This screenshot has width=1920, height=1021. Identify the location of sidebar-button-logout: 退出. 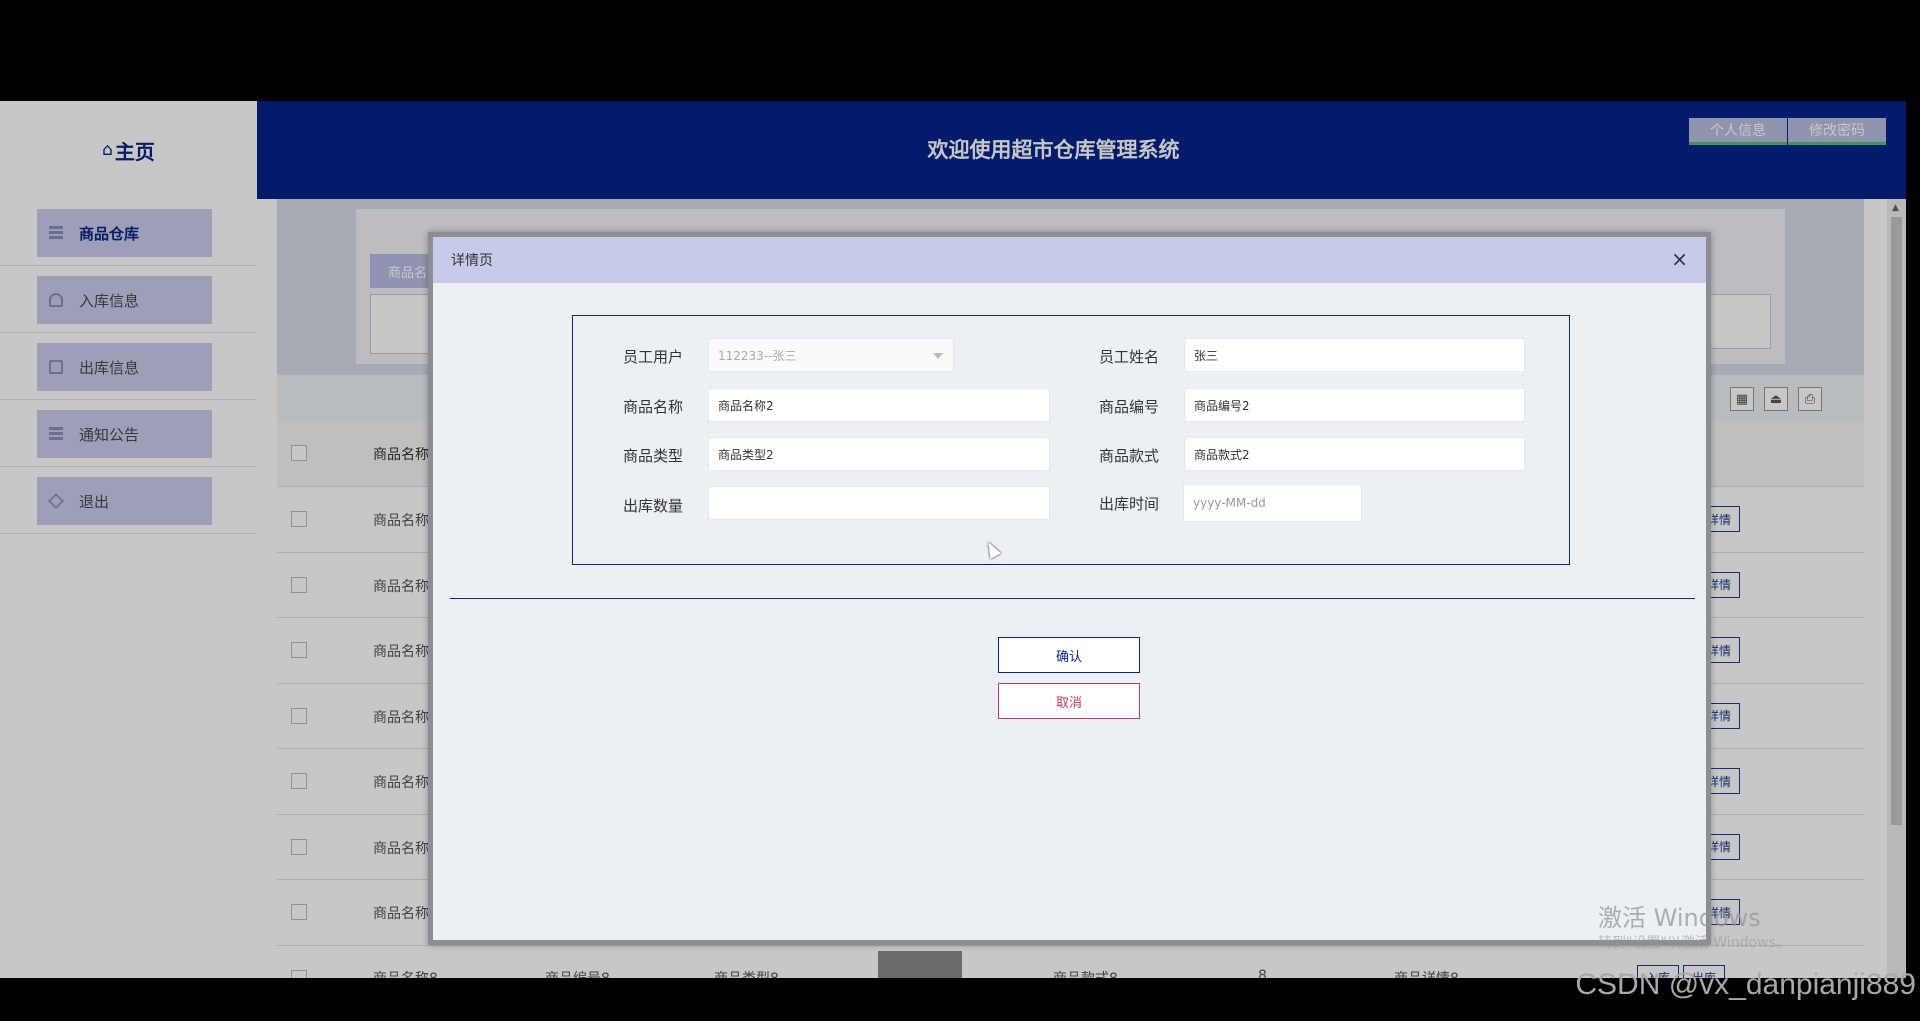
(124, 501).